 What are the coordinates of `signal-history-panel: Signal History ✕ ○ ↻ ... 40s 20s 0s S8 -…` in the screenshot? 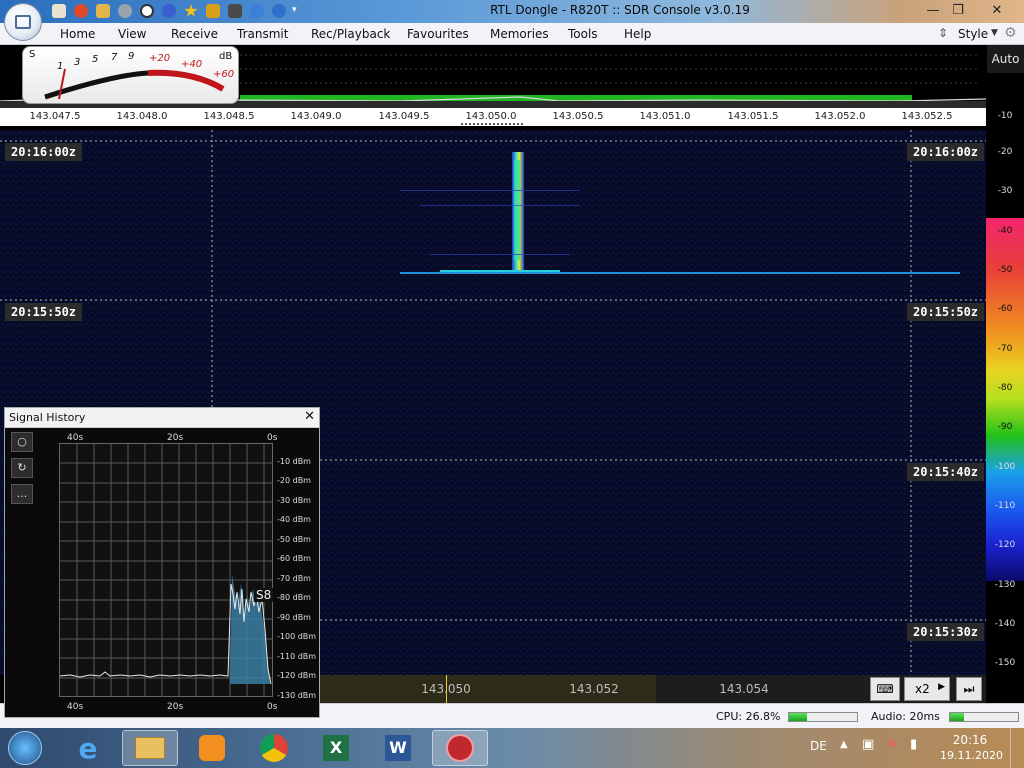 It's located at (162, 562).